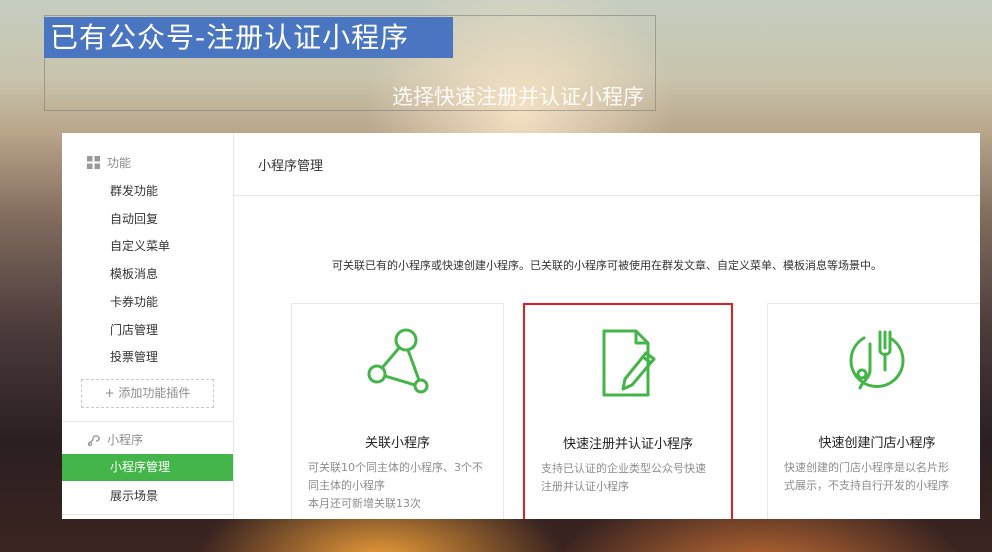 This screenshot has height=552, width=992. What do you see at coordinates (147, 302) in the screenshot?
I see `sidebar-item-coupons: 卡券功能` at bounding box center [147, 302].